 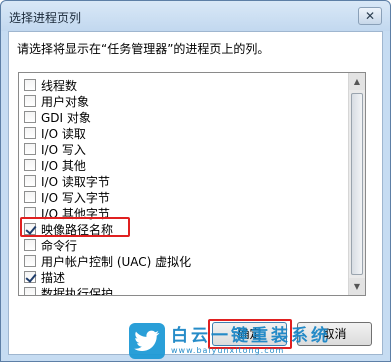 I want to click on list-item-label: 线程数, so click(x=59, y=85).